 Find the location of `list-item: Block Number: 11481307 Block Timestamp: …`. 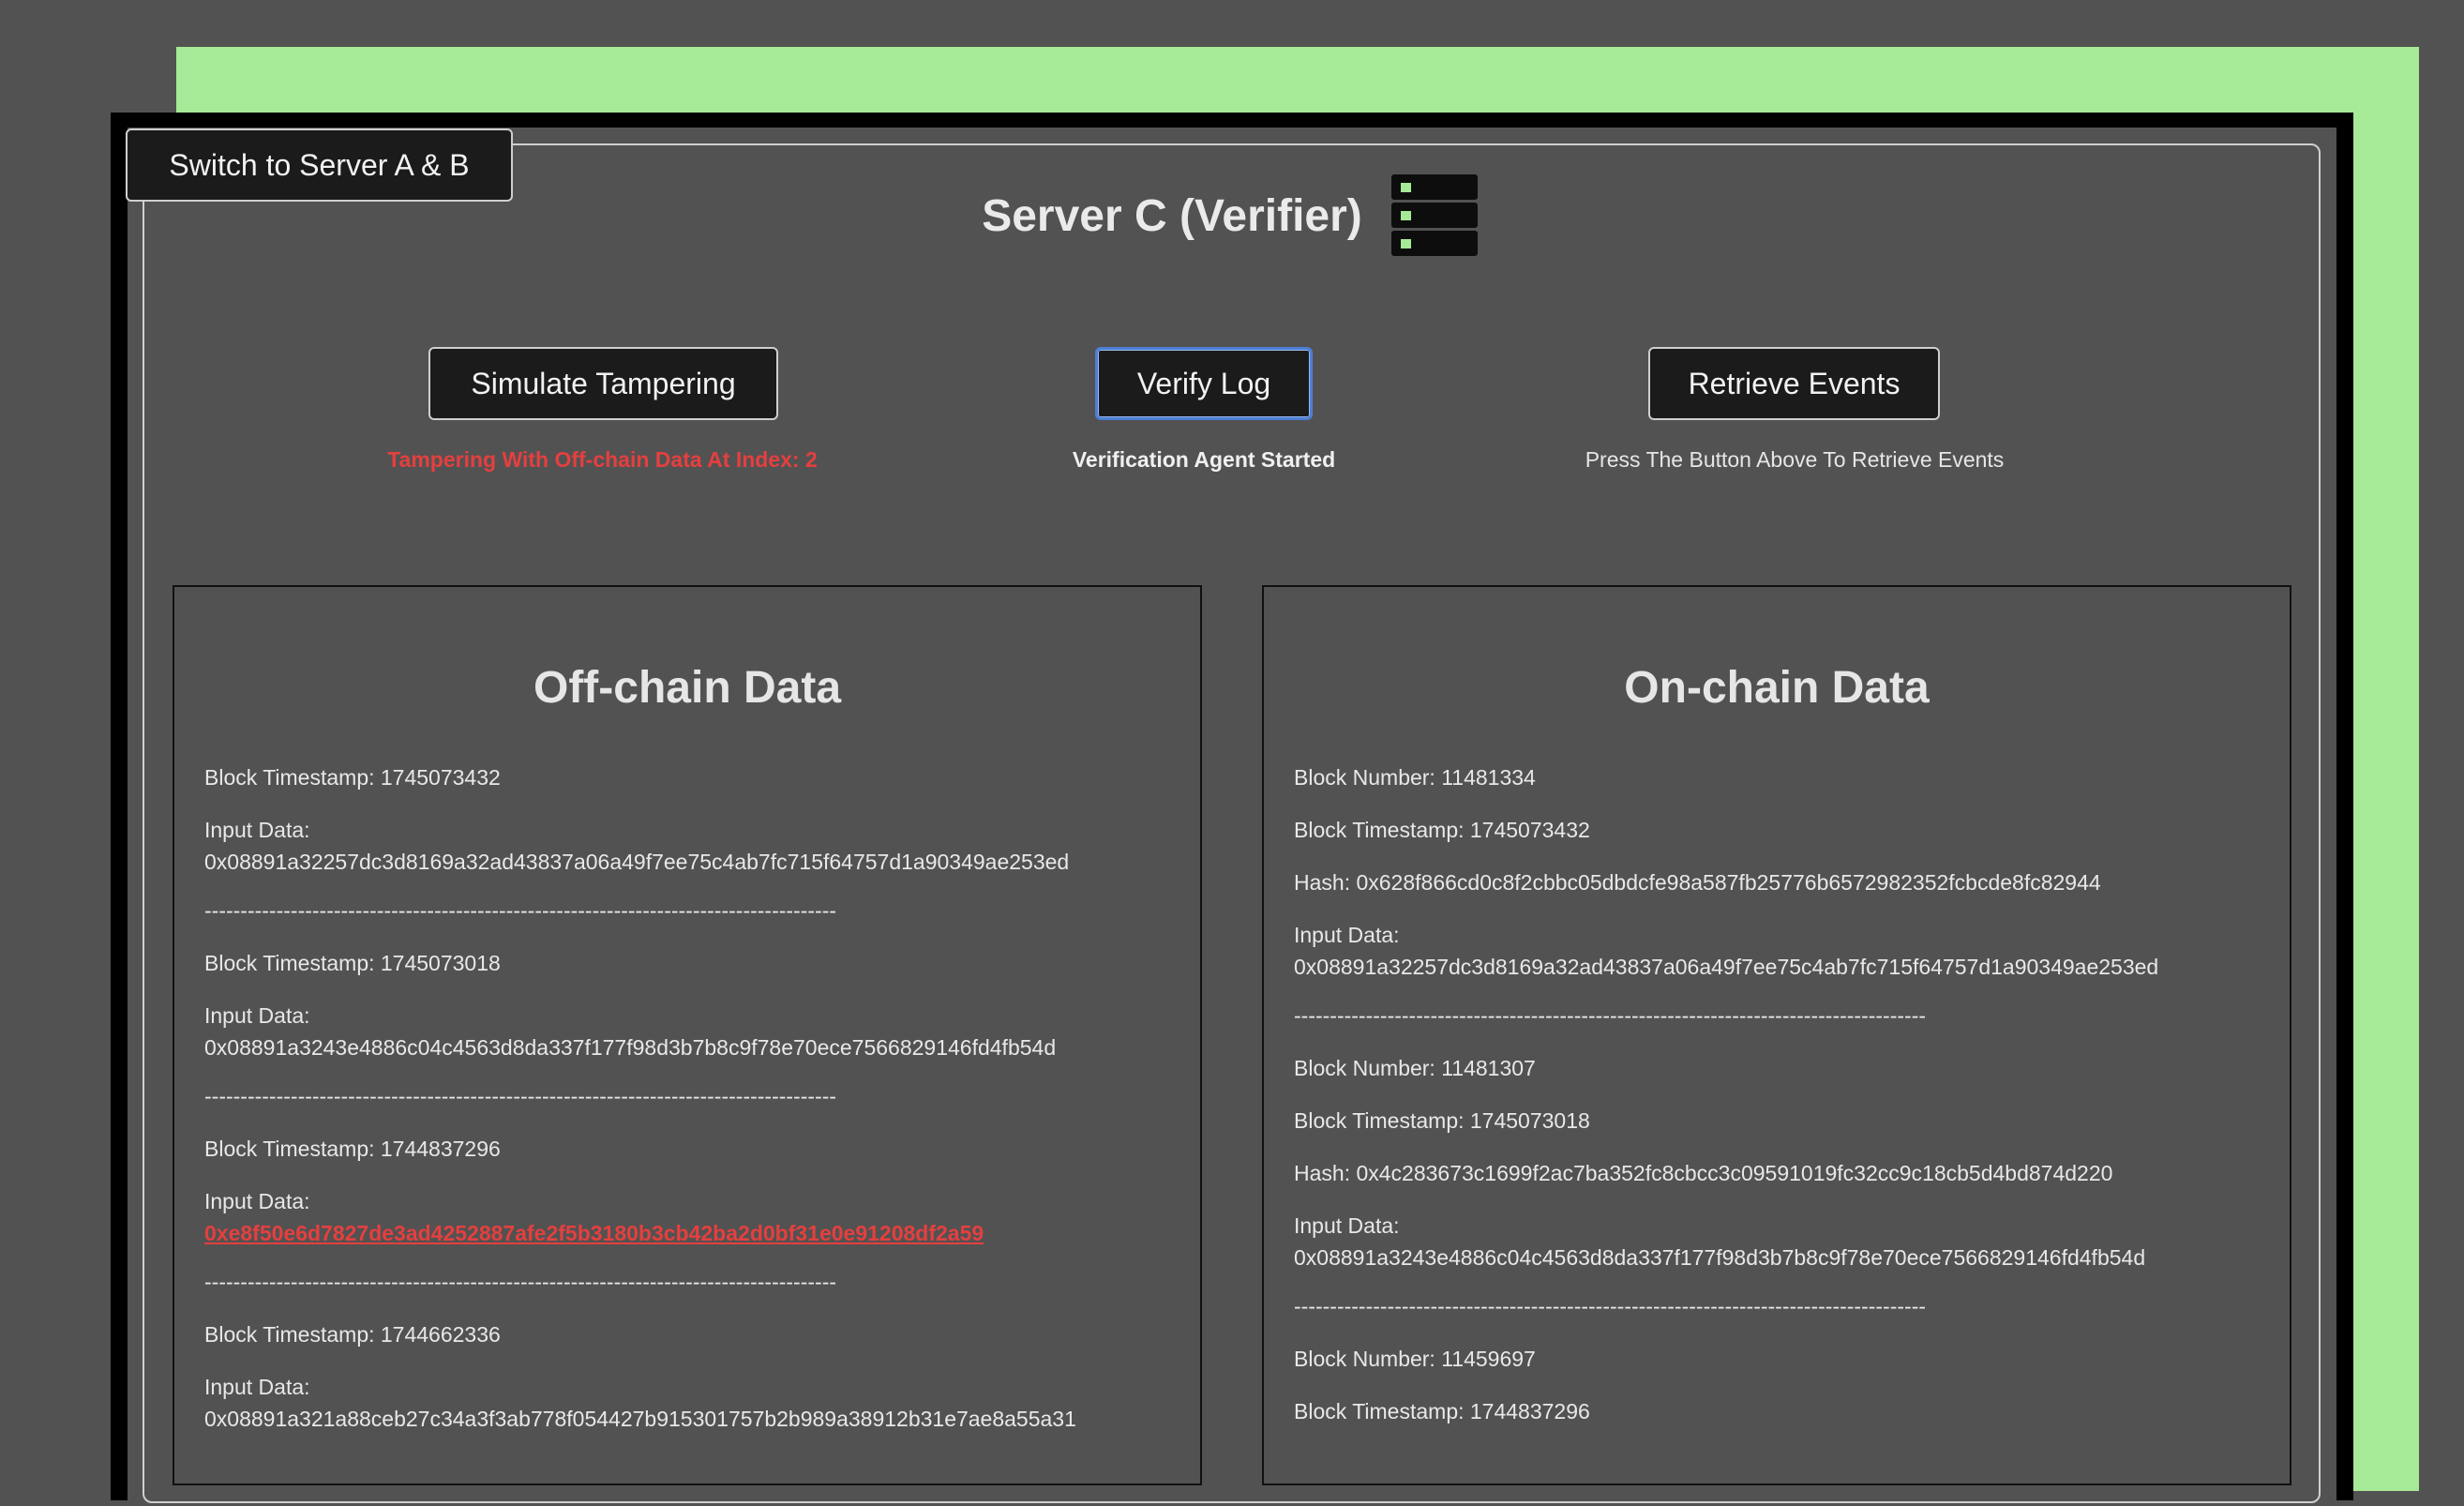

list-item: Block Number: 11481307 Block Timestamp: … is located at coordinates (1782, 1197).